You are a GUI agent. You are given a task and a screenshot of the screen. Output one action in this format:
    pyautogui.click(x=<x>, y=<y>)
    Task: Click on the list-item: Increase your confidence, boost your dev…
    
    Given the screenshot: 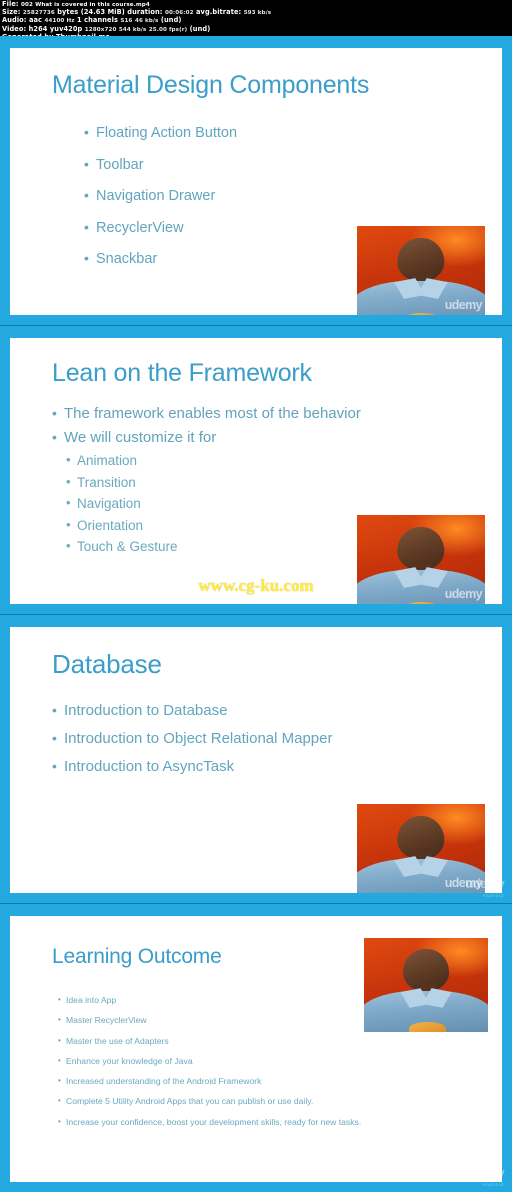 What is the action you would take?
    pyautogui.click(x=270, y=1122)
    